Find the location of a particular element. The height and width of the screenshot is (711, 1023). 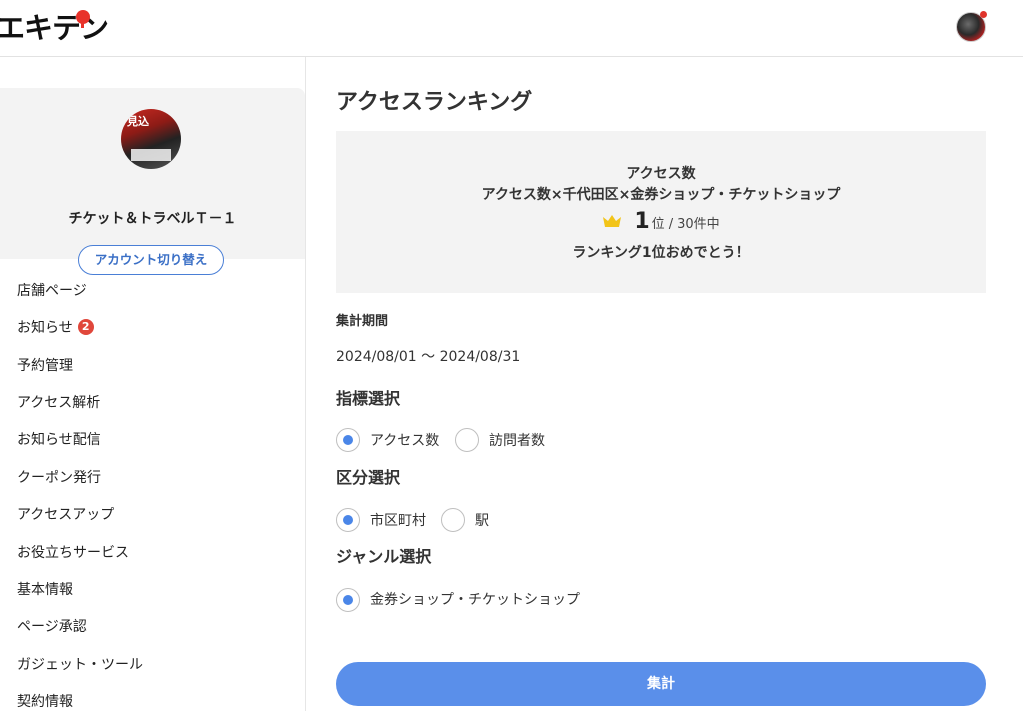

result-rank-row: 1 位 / 30件中 is located at coordinates (661, 221).